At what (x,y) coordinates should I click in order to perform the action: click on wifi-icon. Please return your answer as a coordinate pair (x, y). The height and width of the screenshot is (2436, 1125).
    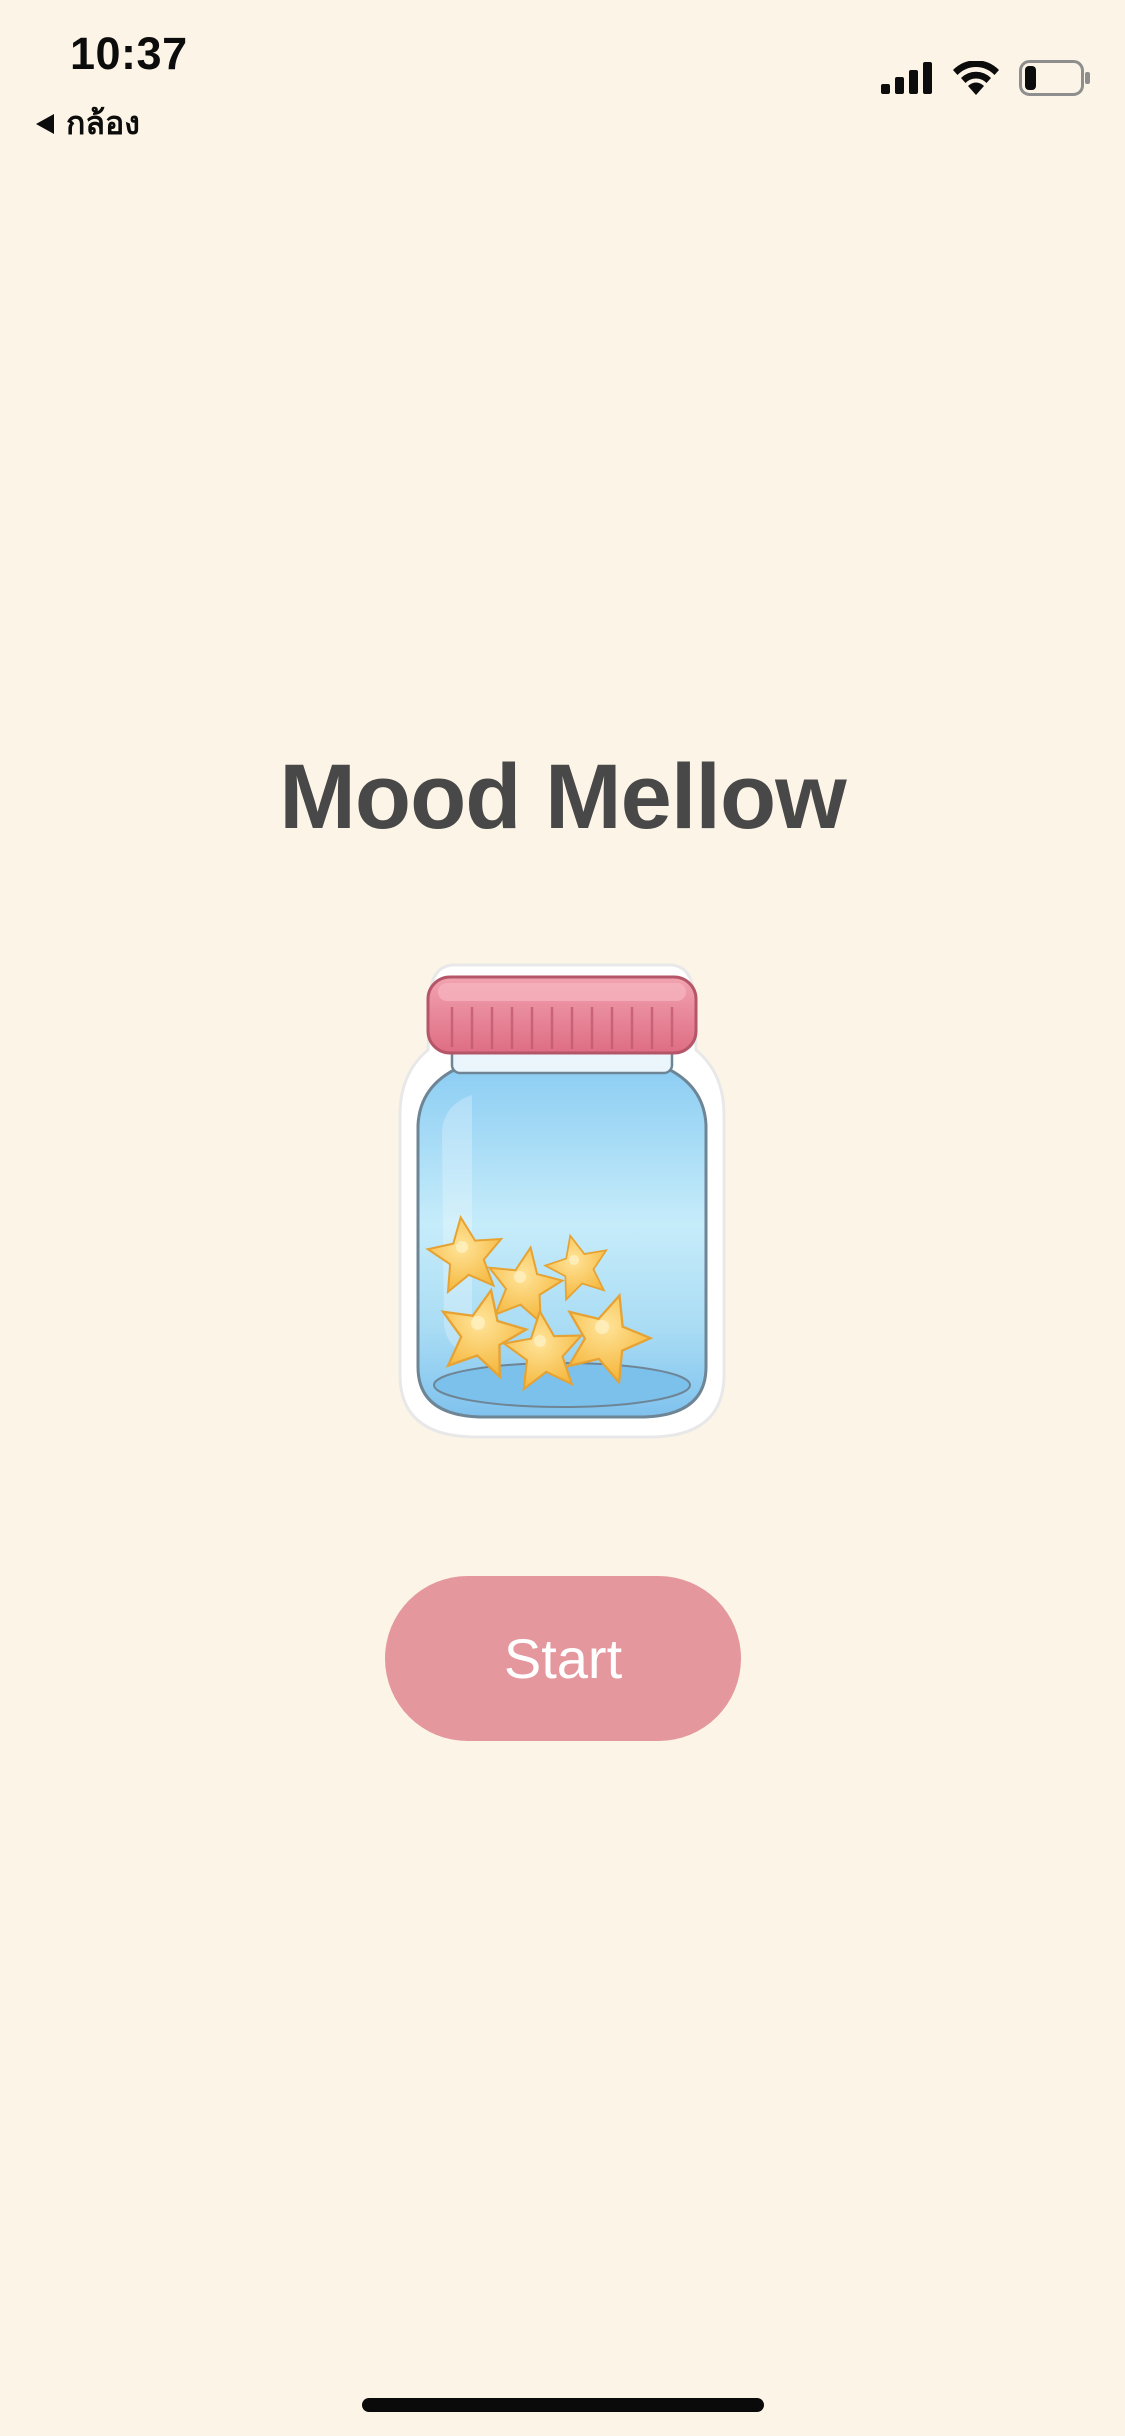
    Looking at the image, I should click on (976, 78).